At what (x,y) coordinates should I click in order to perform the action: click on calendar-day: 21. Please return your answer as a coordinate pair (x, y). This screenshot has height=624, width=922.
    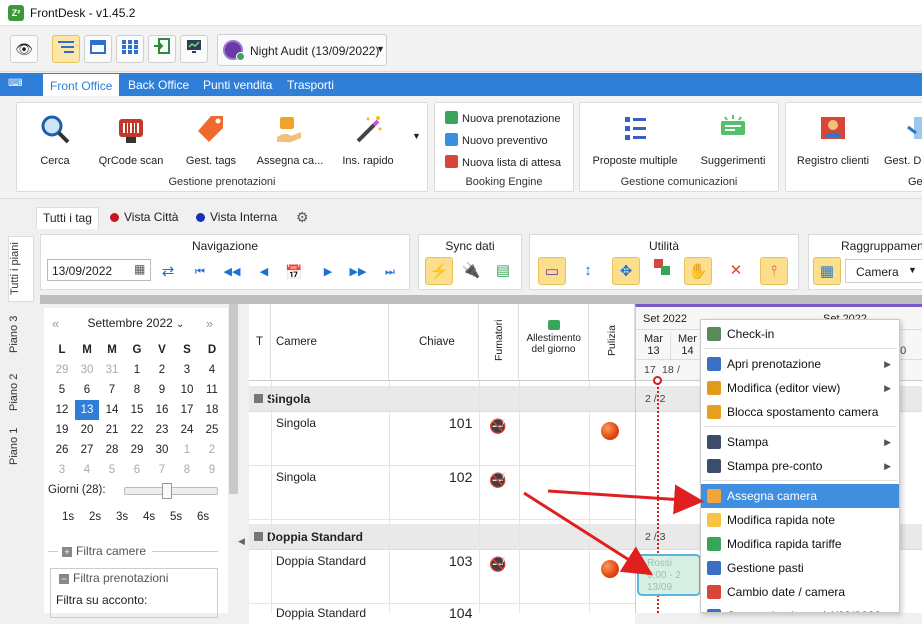
    Looking at the image, I should click on (112, 430).